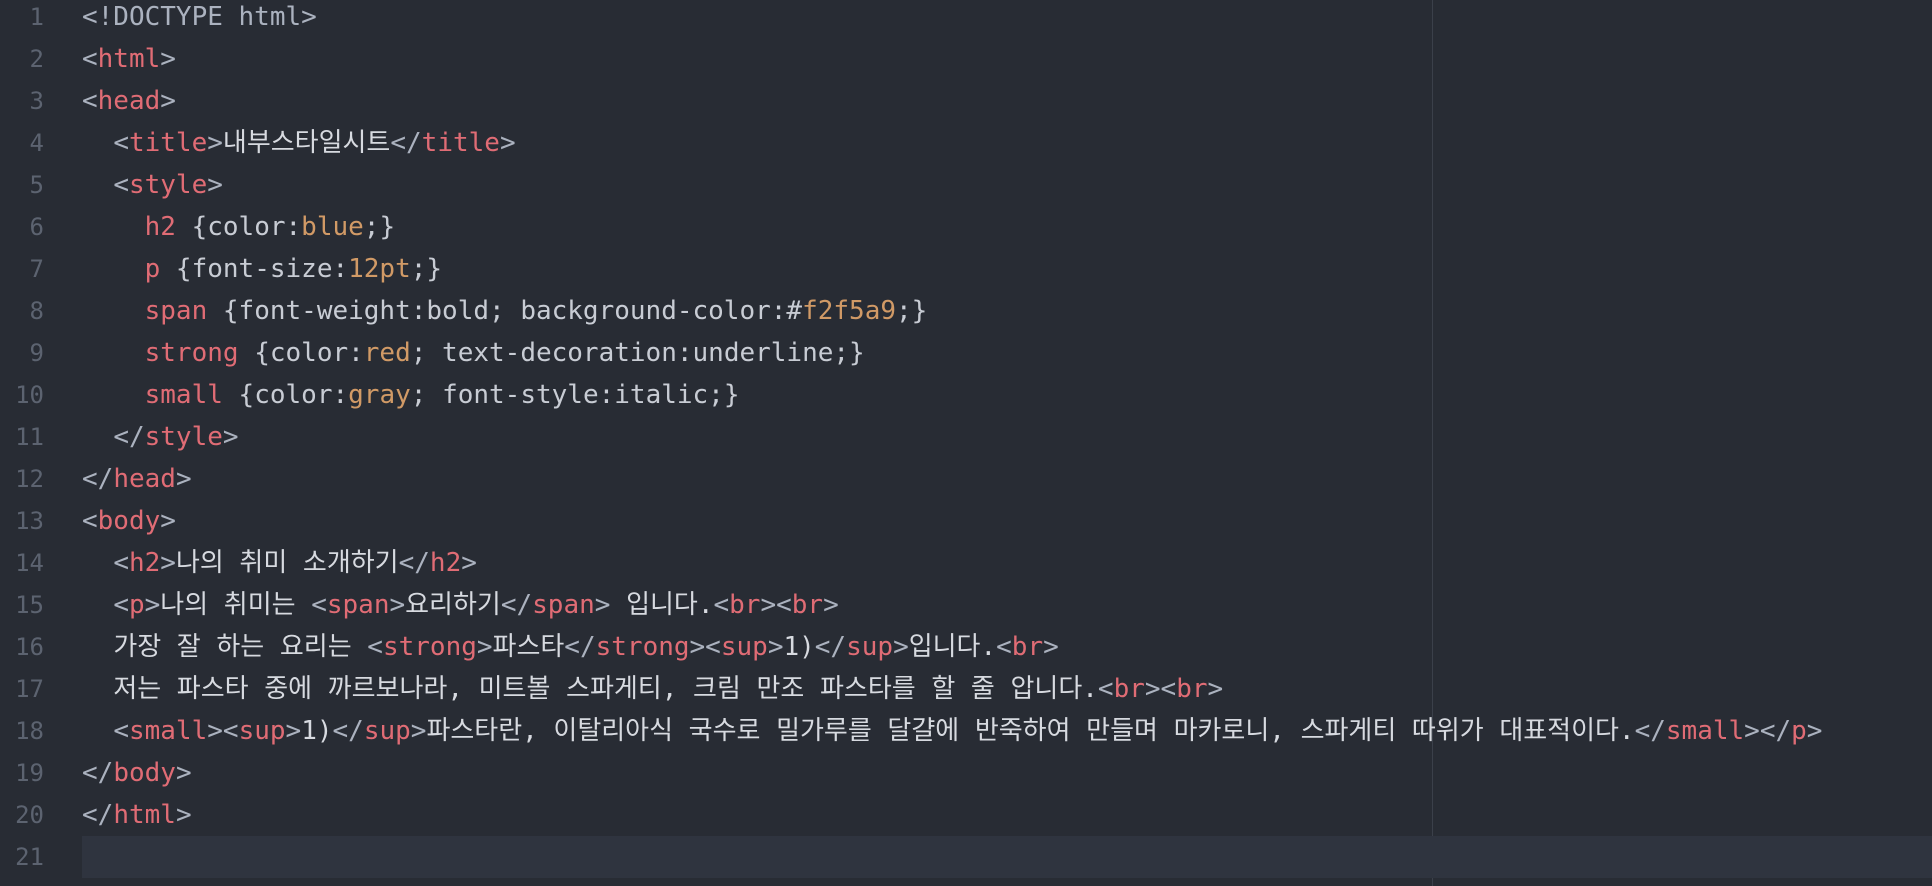 The image size is (1932, 886). Describe the element at coordinates (528, 647) in the screenshot. I see `token-text: 파스타` at that location.